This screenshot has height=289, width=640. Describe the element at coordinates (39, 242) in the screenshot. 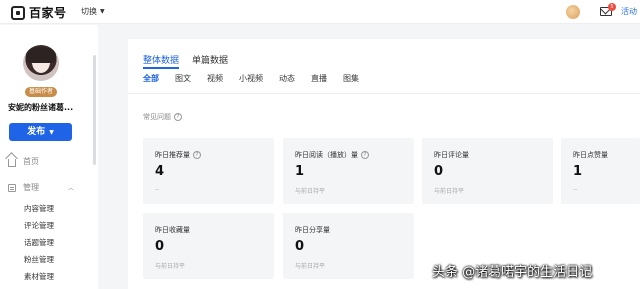

I see `sidebar-item-topics: 话题管理` at that location.